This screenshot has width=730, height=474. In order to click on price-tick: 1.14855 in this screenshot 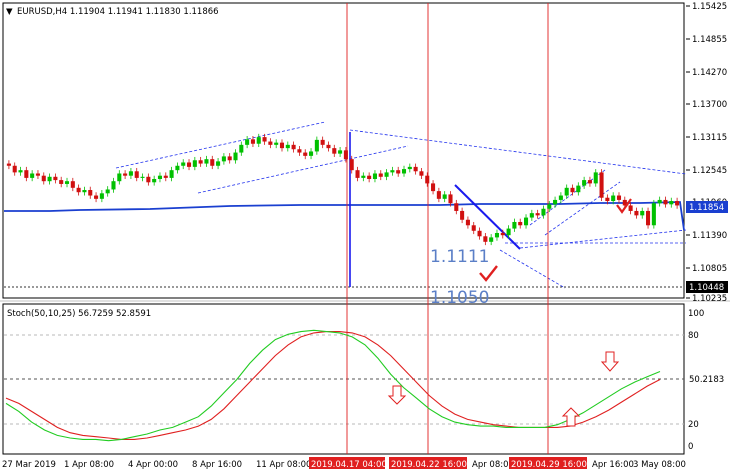, I will do `click(709, 40)`.